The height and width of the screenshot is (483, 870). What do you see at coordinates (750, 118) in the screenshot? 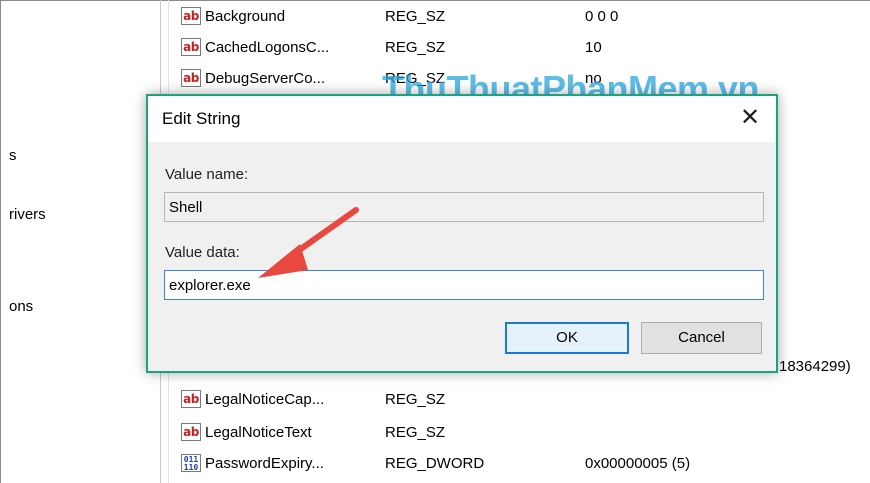
I see `close-icon: ✕` at bounding box center [750, 118].